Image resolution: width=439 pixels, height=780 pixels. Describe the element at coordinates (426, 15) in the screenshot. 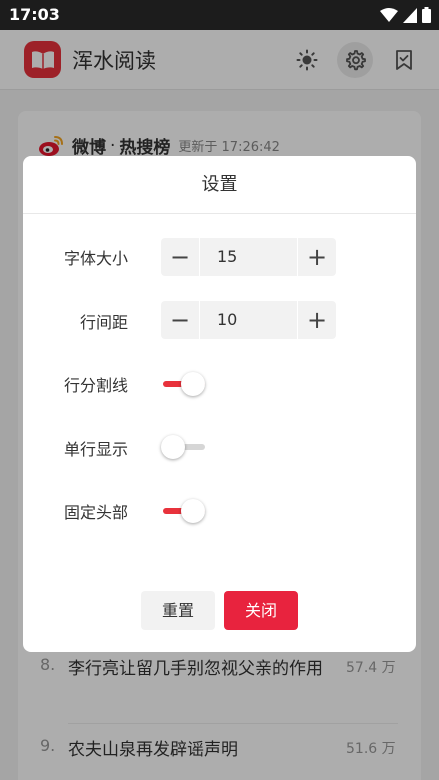

I see `battery-icon` at that location.